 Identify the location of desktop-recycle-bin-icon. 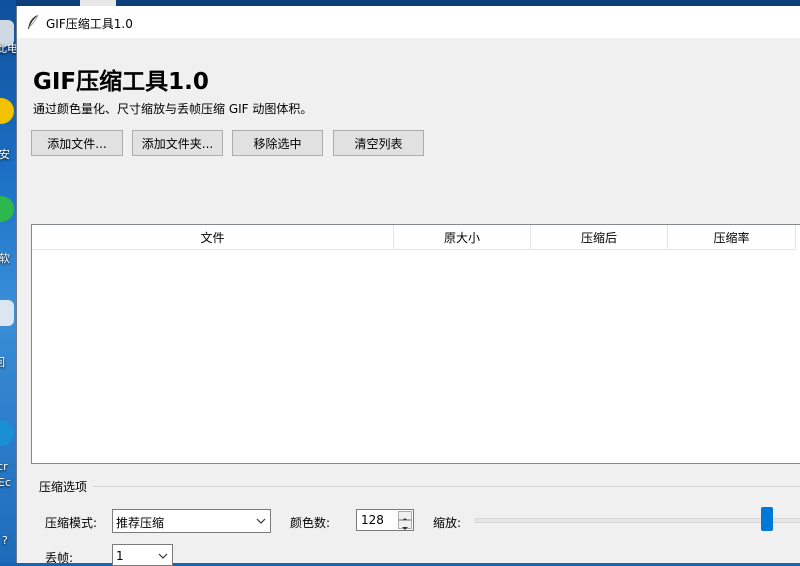
(7, 313).